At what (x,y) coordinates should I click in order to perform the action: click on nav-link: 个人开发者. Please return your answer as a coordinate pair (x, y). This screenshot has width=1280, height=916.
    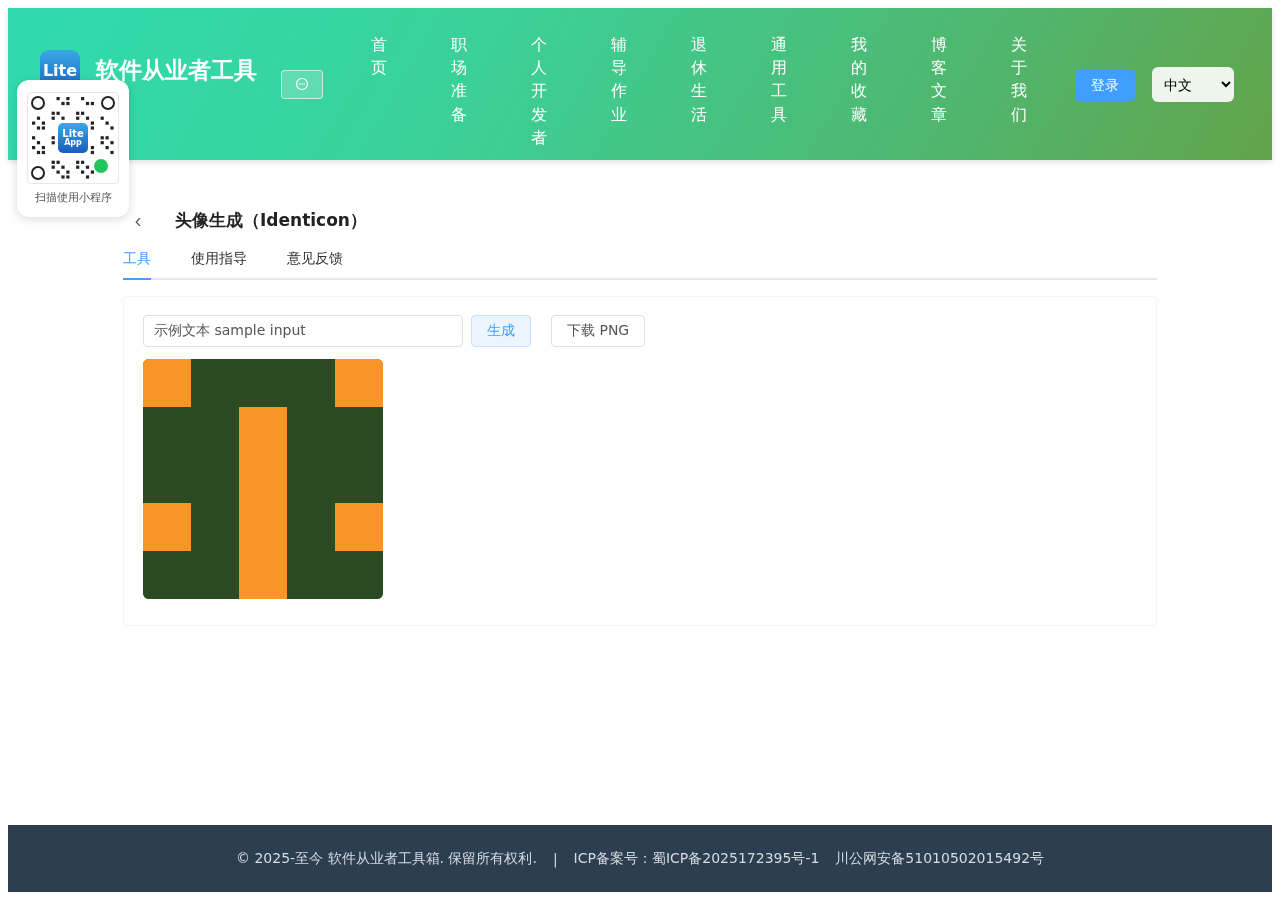
    Looking at the image, I should click on (539, 91).